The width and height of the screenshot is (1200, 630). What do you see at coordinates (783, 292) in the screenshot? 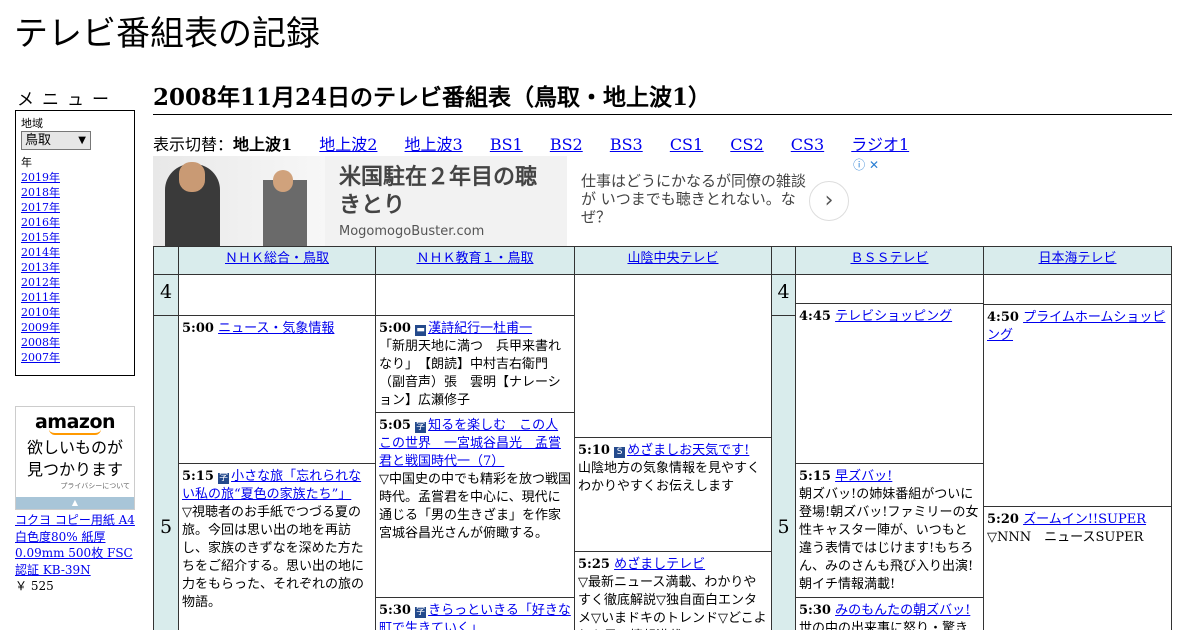
I see `hour-label: 4` at bounding box center [783, 292].